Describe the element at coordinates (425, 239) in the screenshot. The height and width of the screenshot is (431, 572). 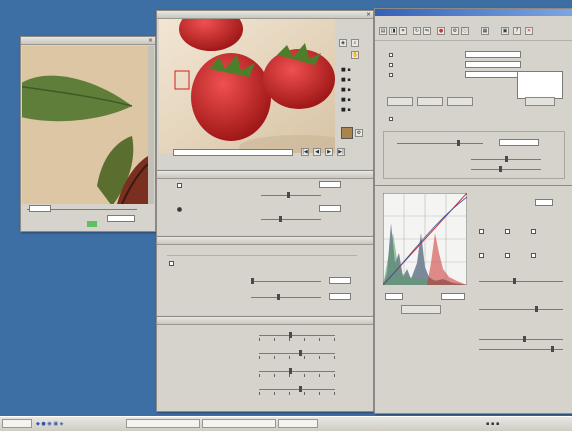
I see `histogram` at that location.